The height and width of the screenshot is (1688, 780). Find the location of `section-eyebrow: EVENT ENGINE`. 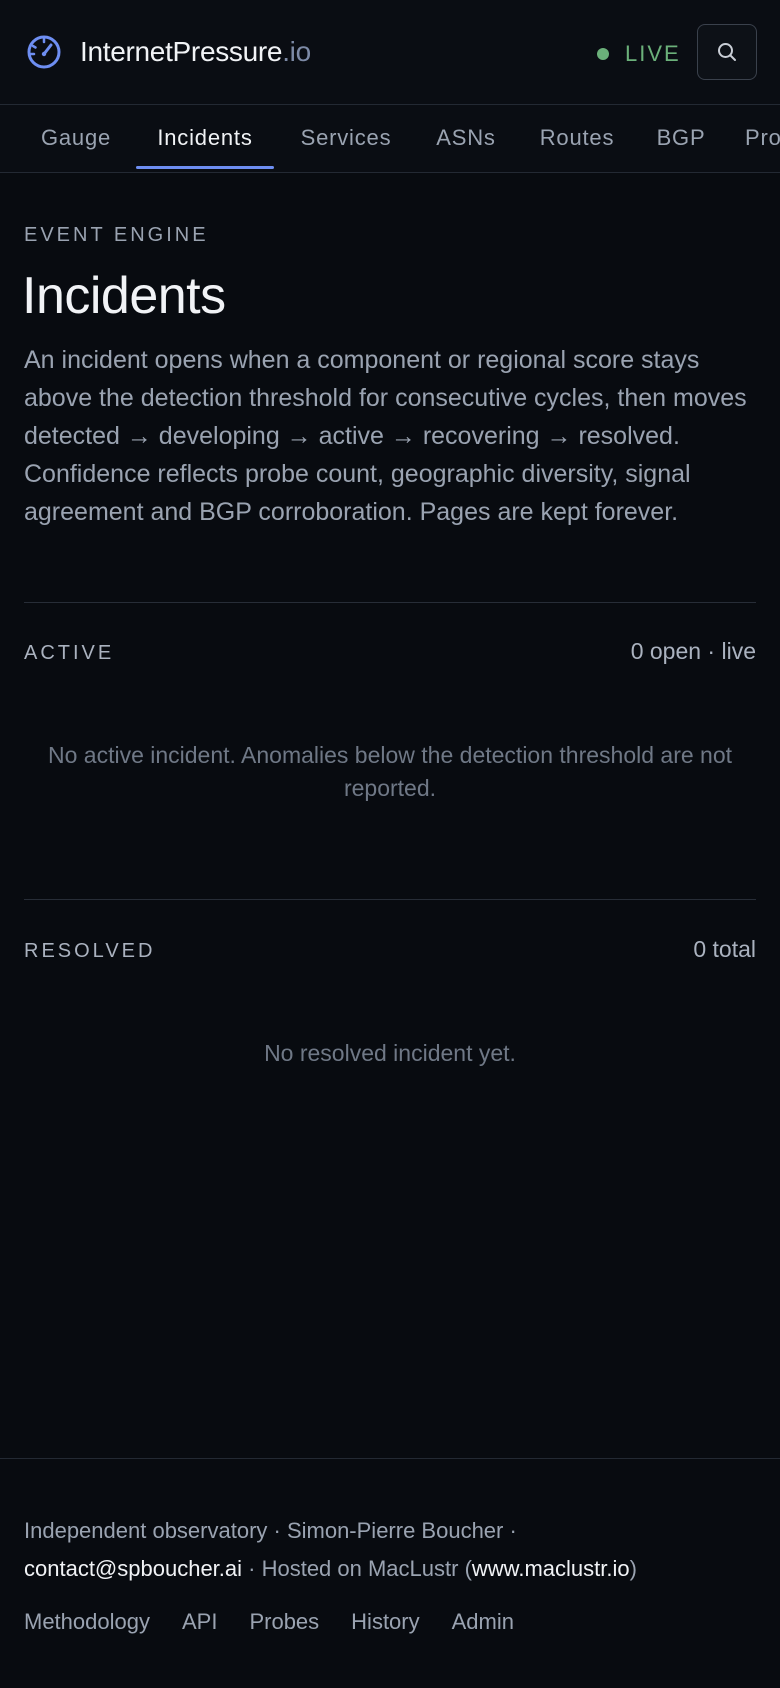

section-eyebrow: EVENT ENGINE is located at coordinates (116, 235).